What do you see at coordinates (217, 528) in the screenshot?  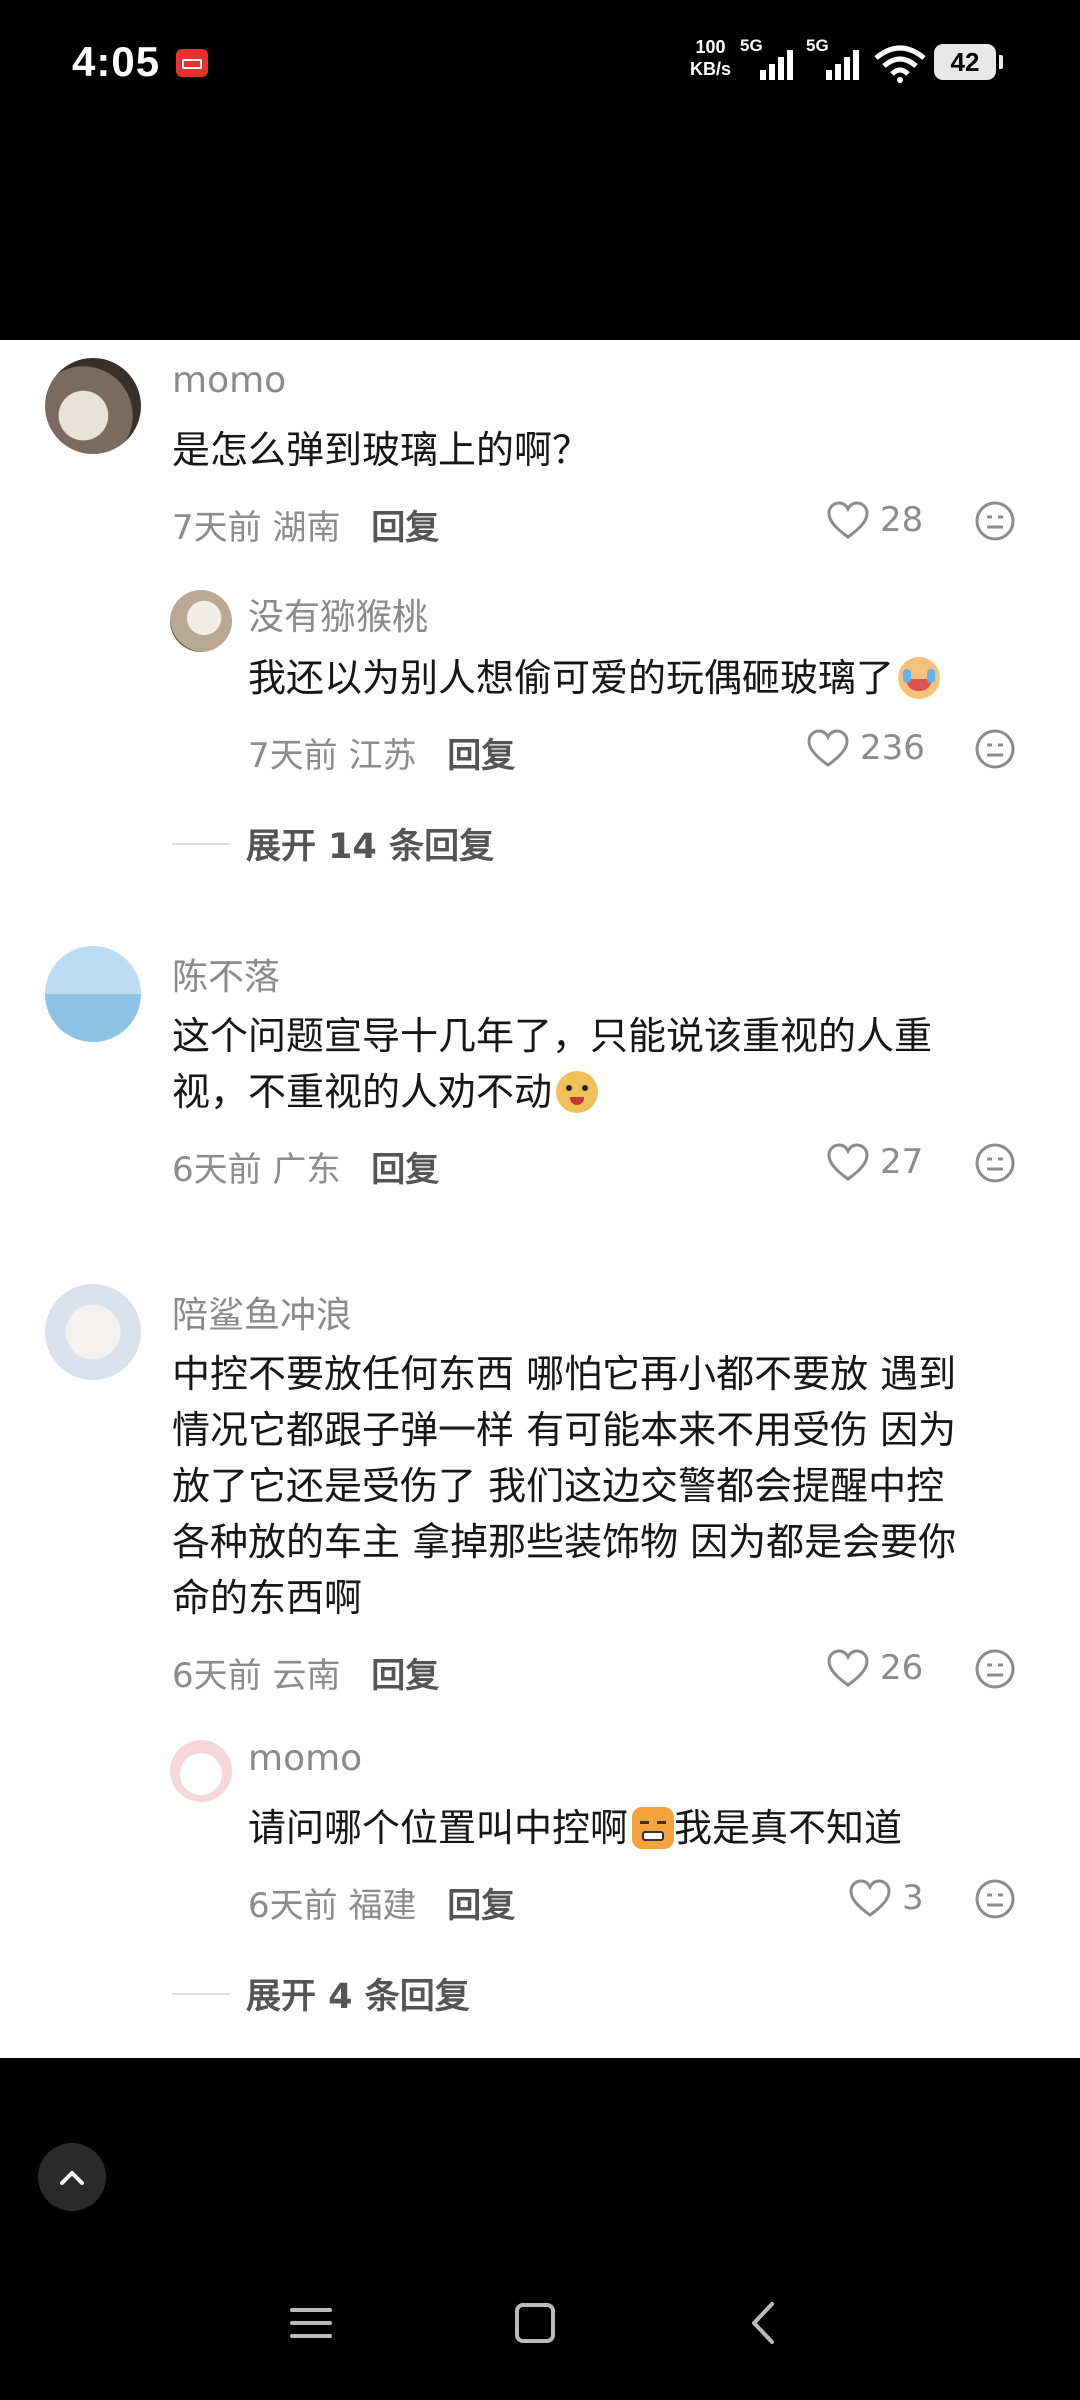 I see `comment-time: 7天前` at bounding box center [217, 528].